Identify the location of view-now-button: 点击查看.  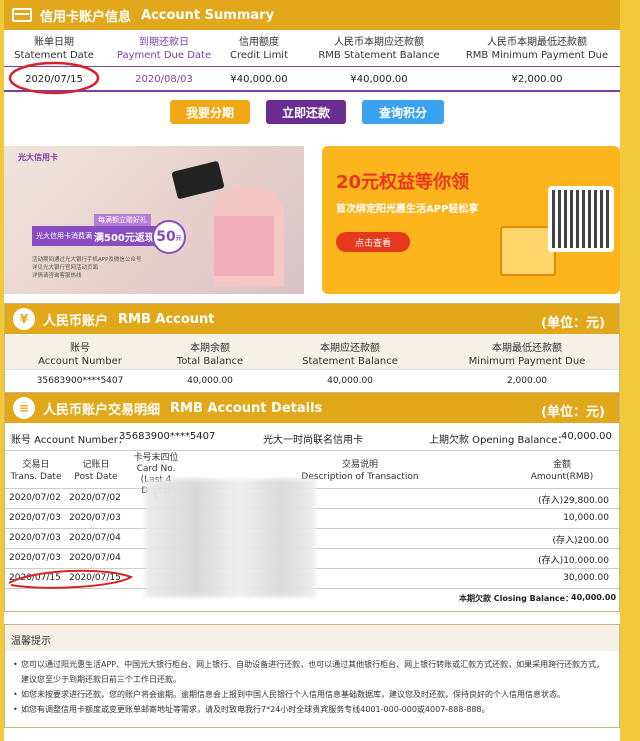
(373, 242).